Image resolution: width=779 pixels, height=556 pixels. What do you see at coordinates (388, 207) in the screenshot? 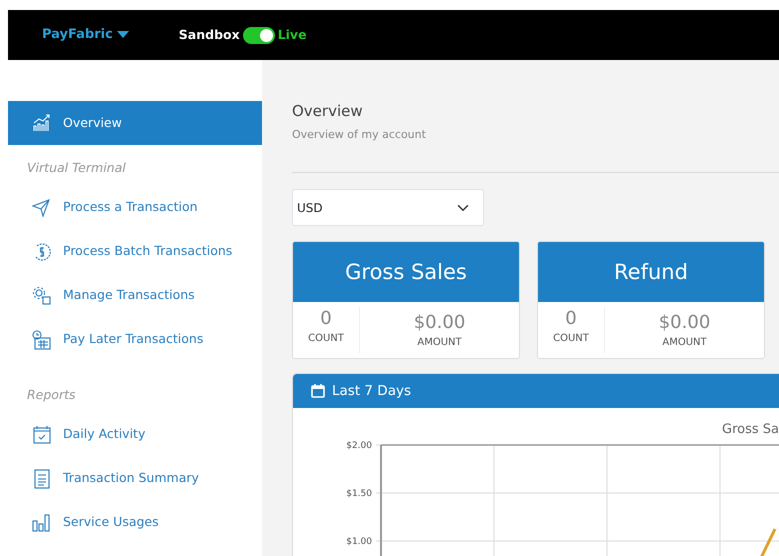
I see `currency-select: USD` at bounding box center [388, 207].